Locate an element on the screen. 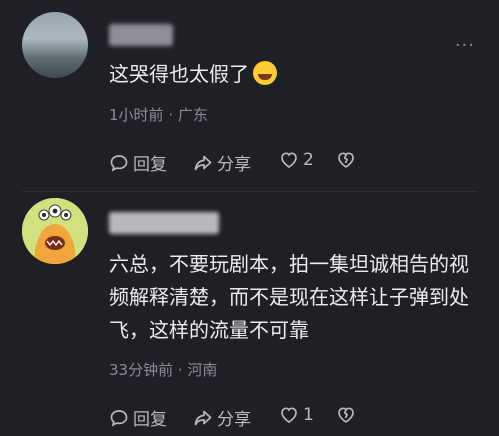  comment-text-content: 这哭得也太假了 is located at coordinates (179, 74).